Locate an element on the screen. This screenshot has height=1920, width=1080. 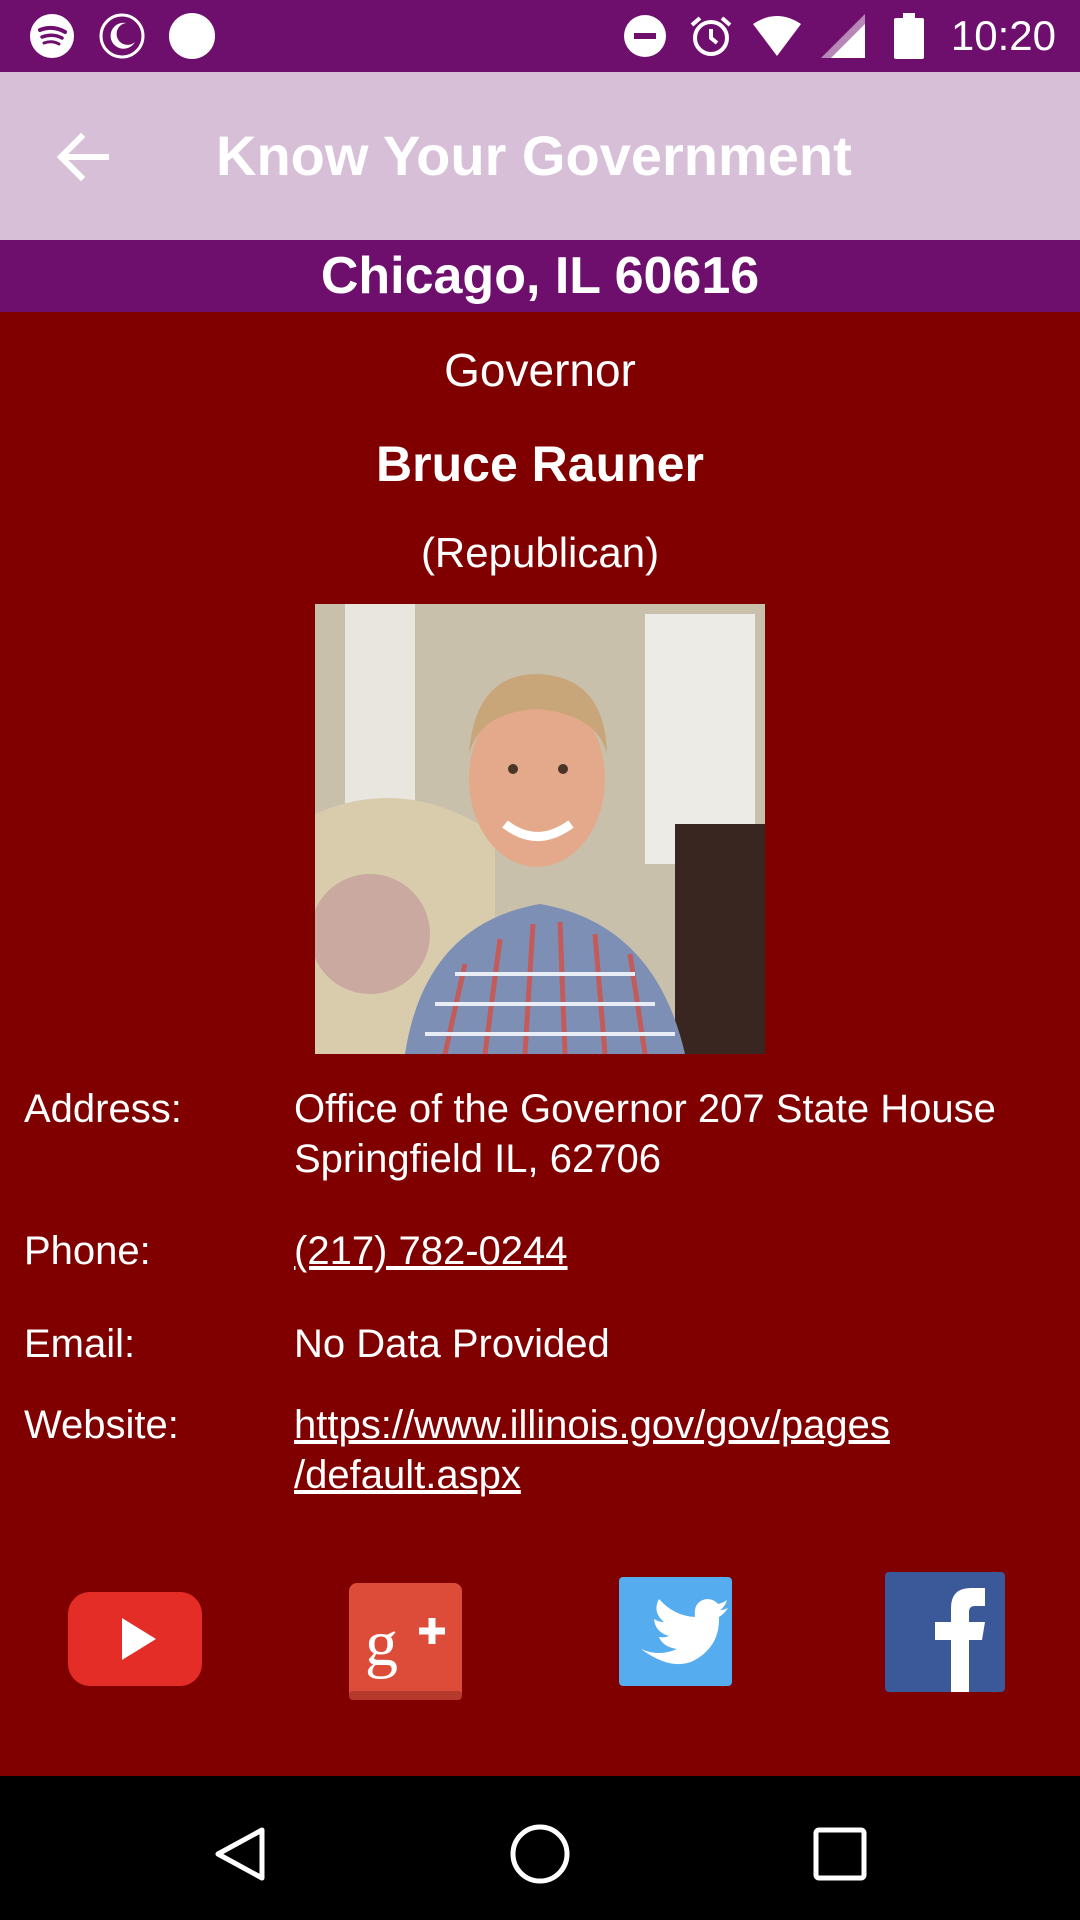
system-nav-bar is located at coordinates (540, 1848).